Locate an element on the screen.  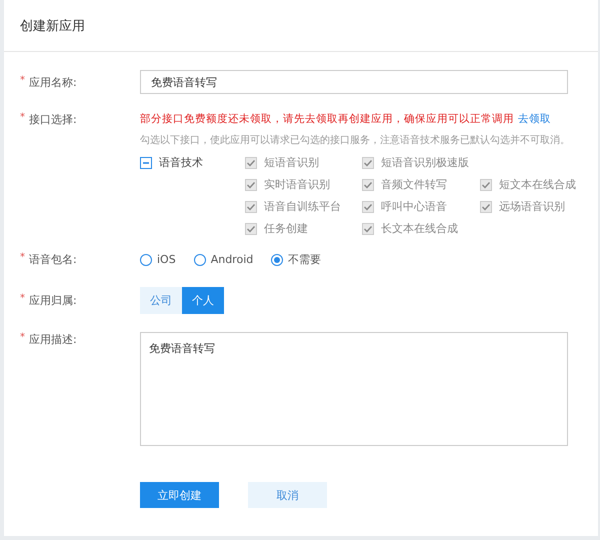
create-button: 立即创建 is located at coordinates (179, 495).